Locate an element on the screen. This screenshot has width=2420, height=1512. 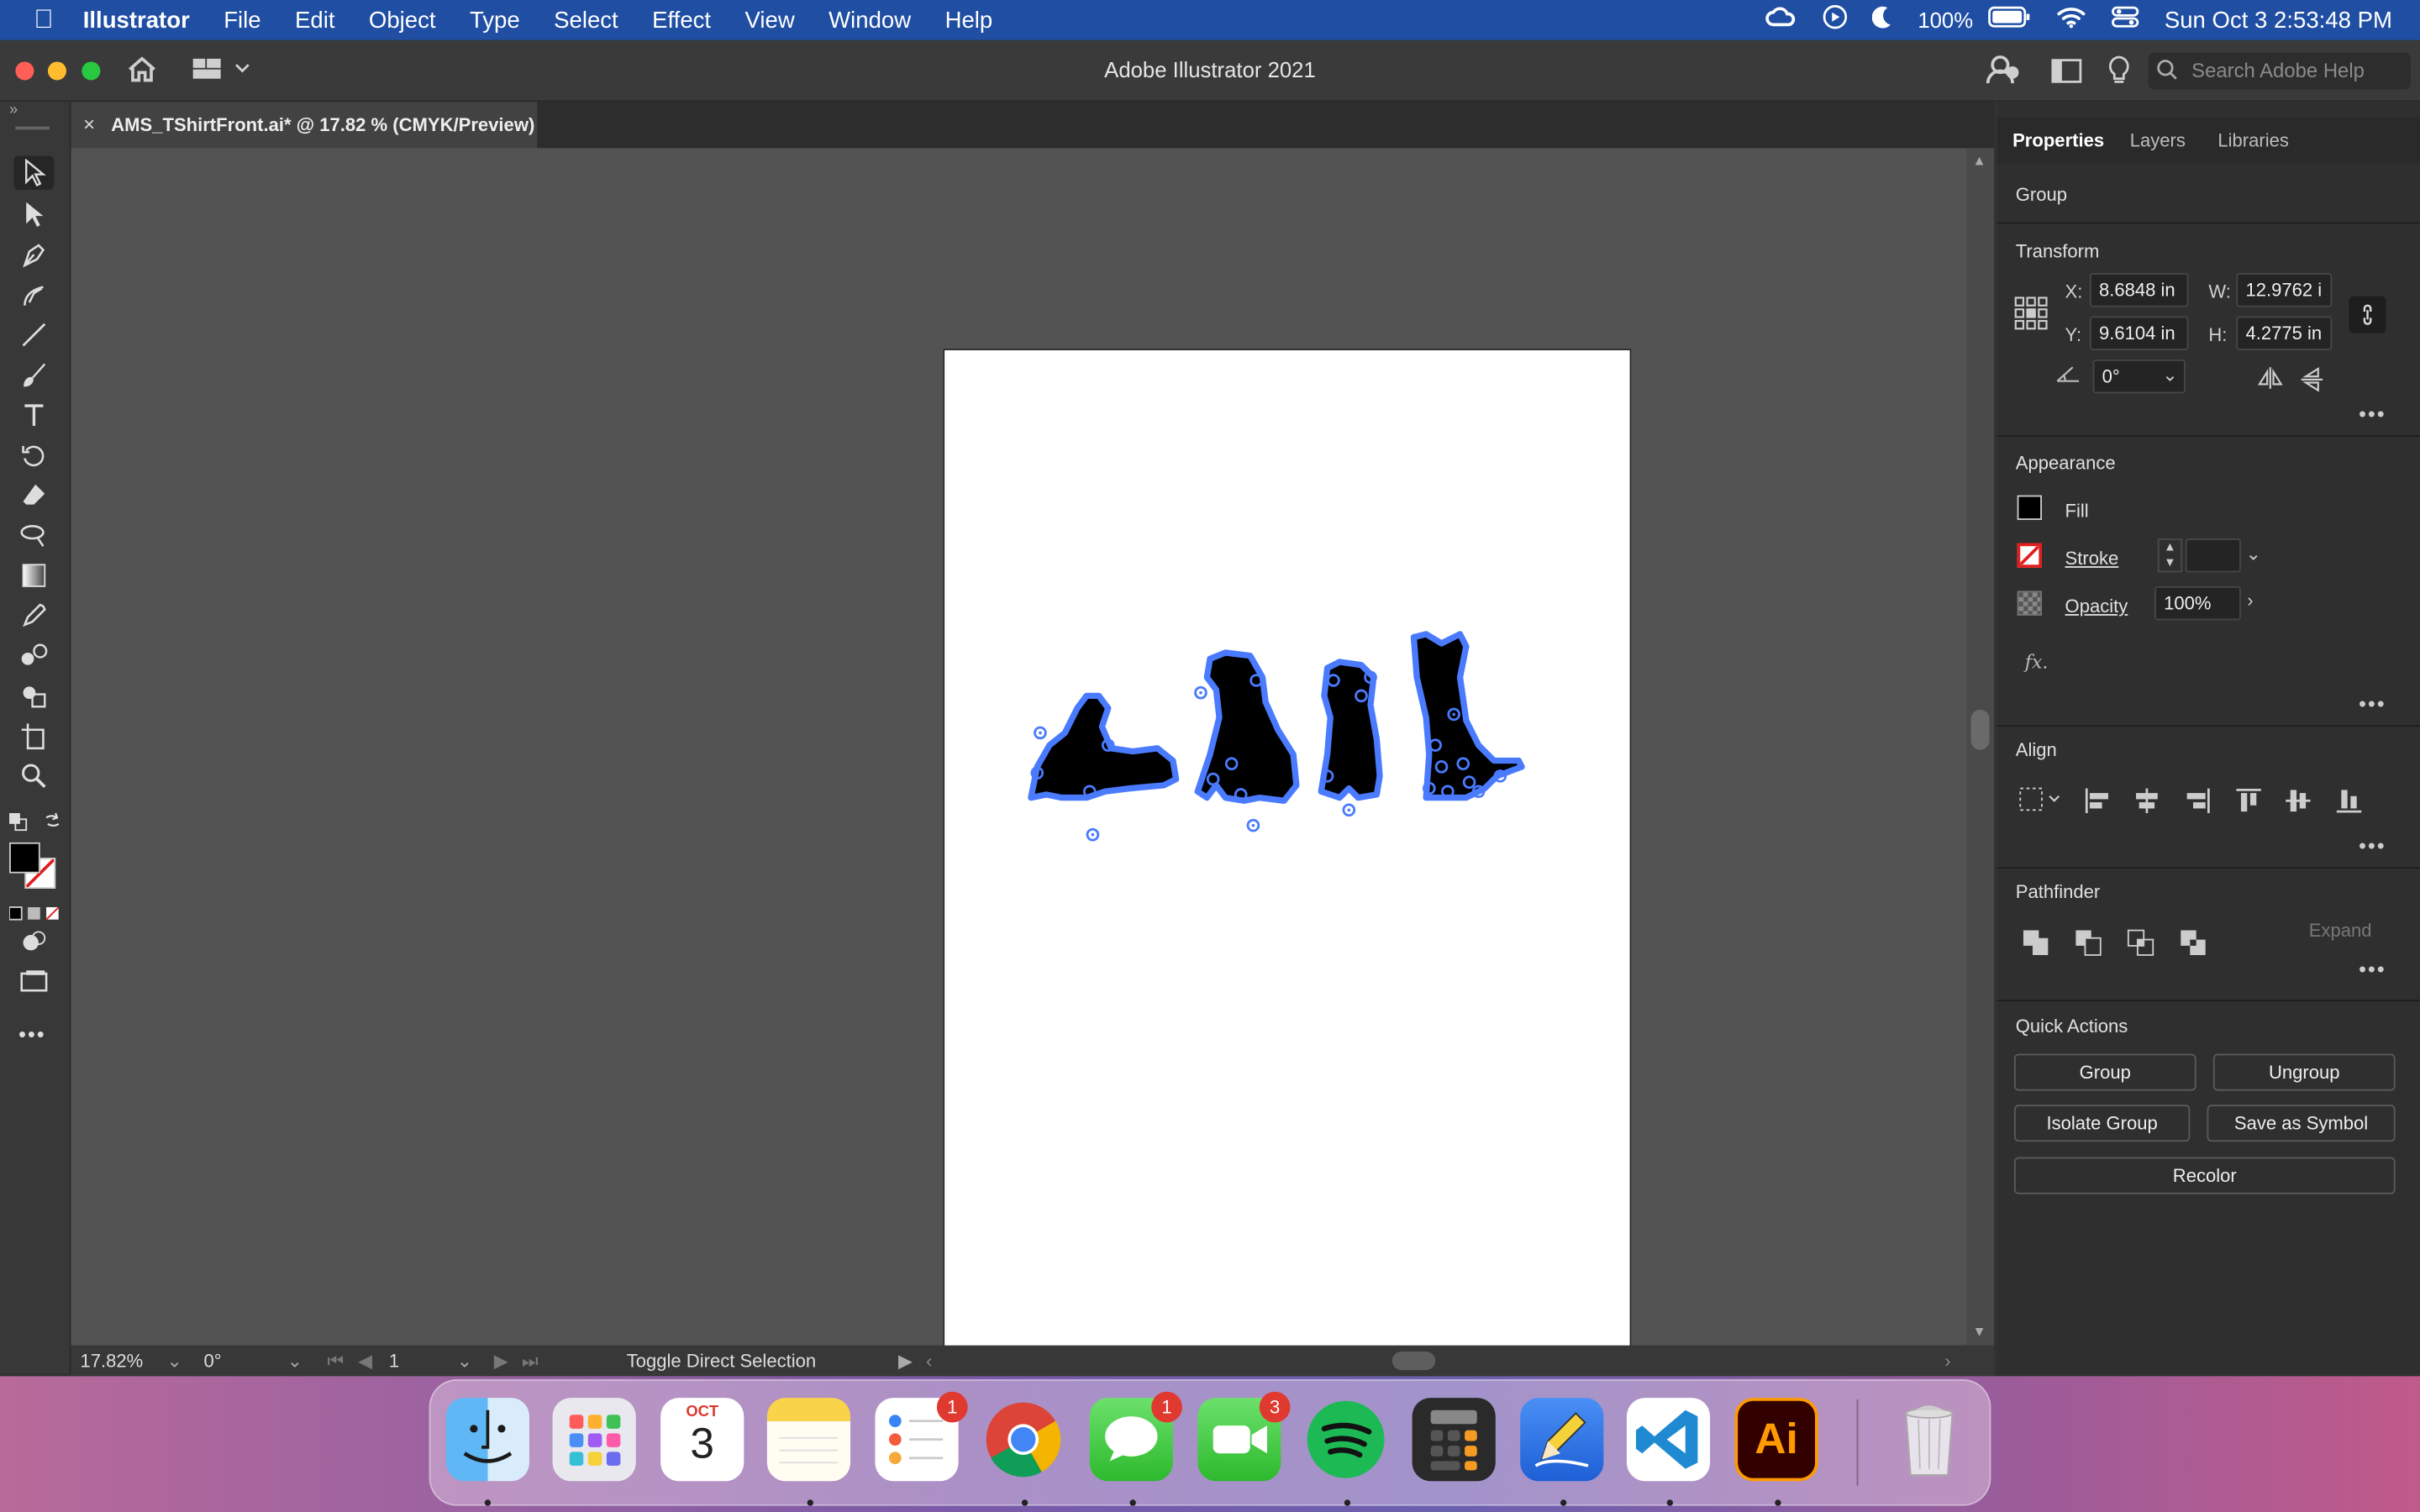
default-fill-stroke-icon is located at coordinates (18, 825).